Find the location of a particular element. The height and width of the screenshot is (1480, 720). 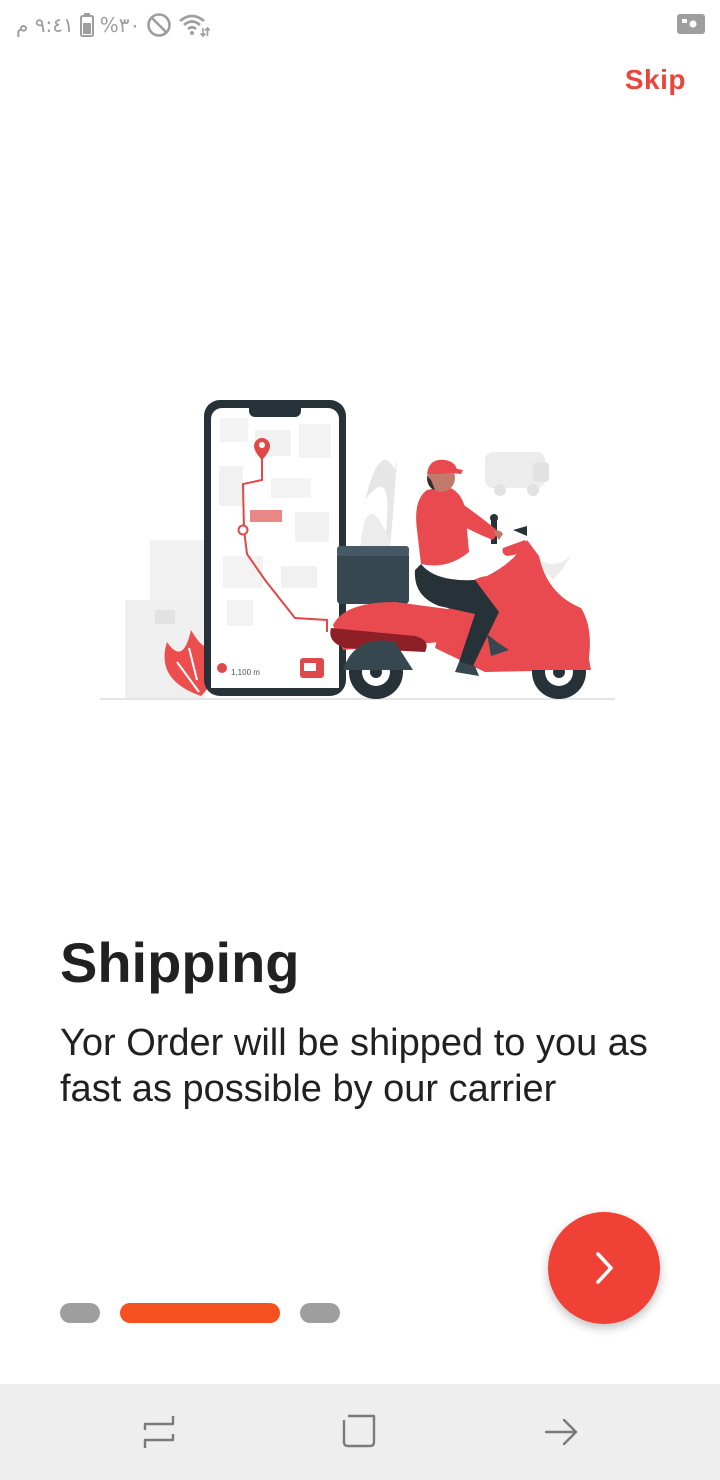

home-button is located at coordinates (360, 1432).